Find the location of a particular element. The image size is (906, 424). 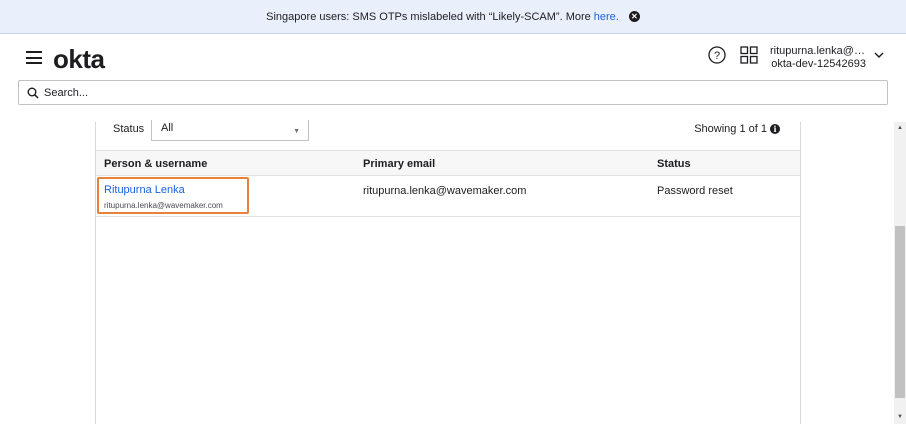

status-value: Password reset is located at coordinates (695, 191).